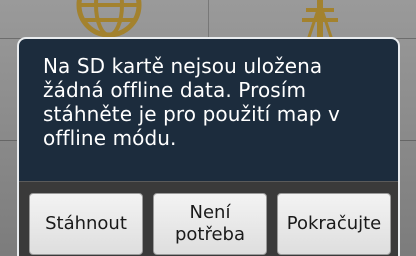 The image size is (416, 256). Describe the element at coordinates (320, 20) in the screenshot. I see `tower-icon` at that location.